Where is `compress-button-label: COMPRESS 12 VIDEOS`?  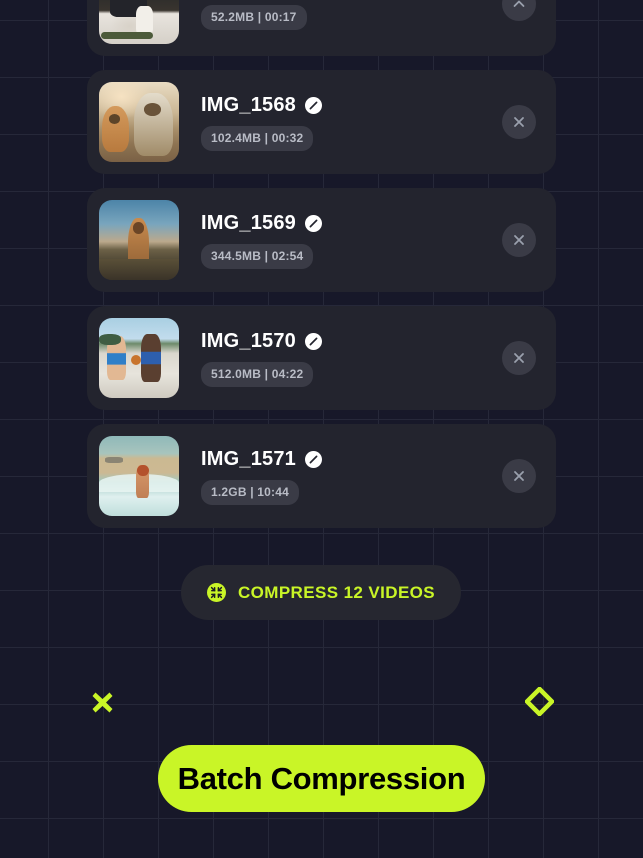
compress-button-label: COMPRESS 12 VIDEOS is located at coordinates (336, 592).